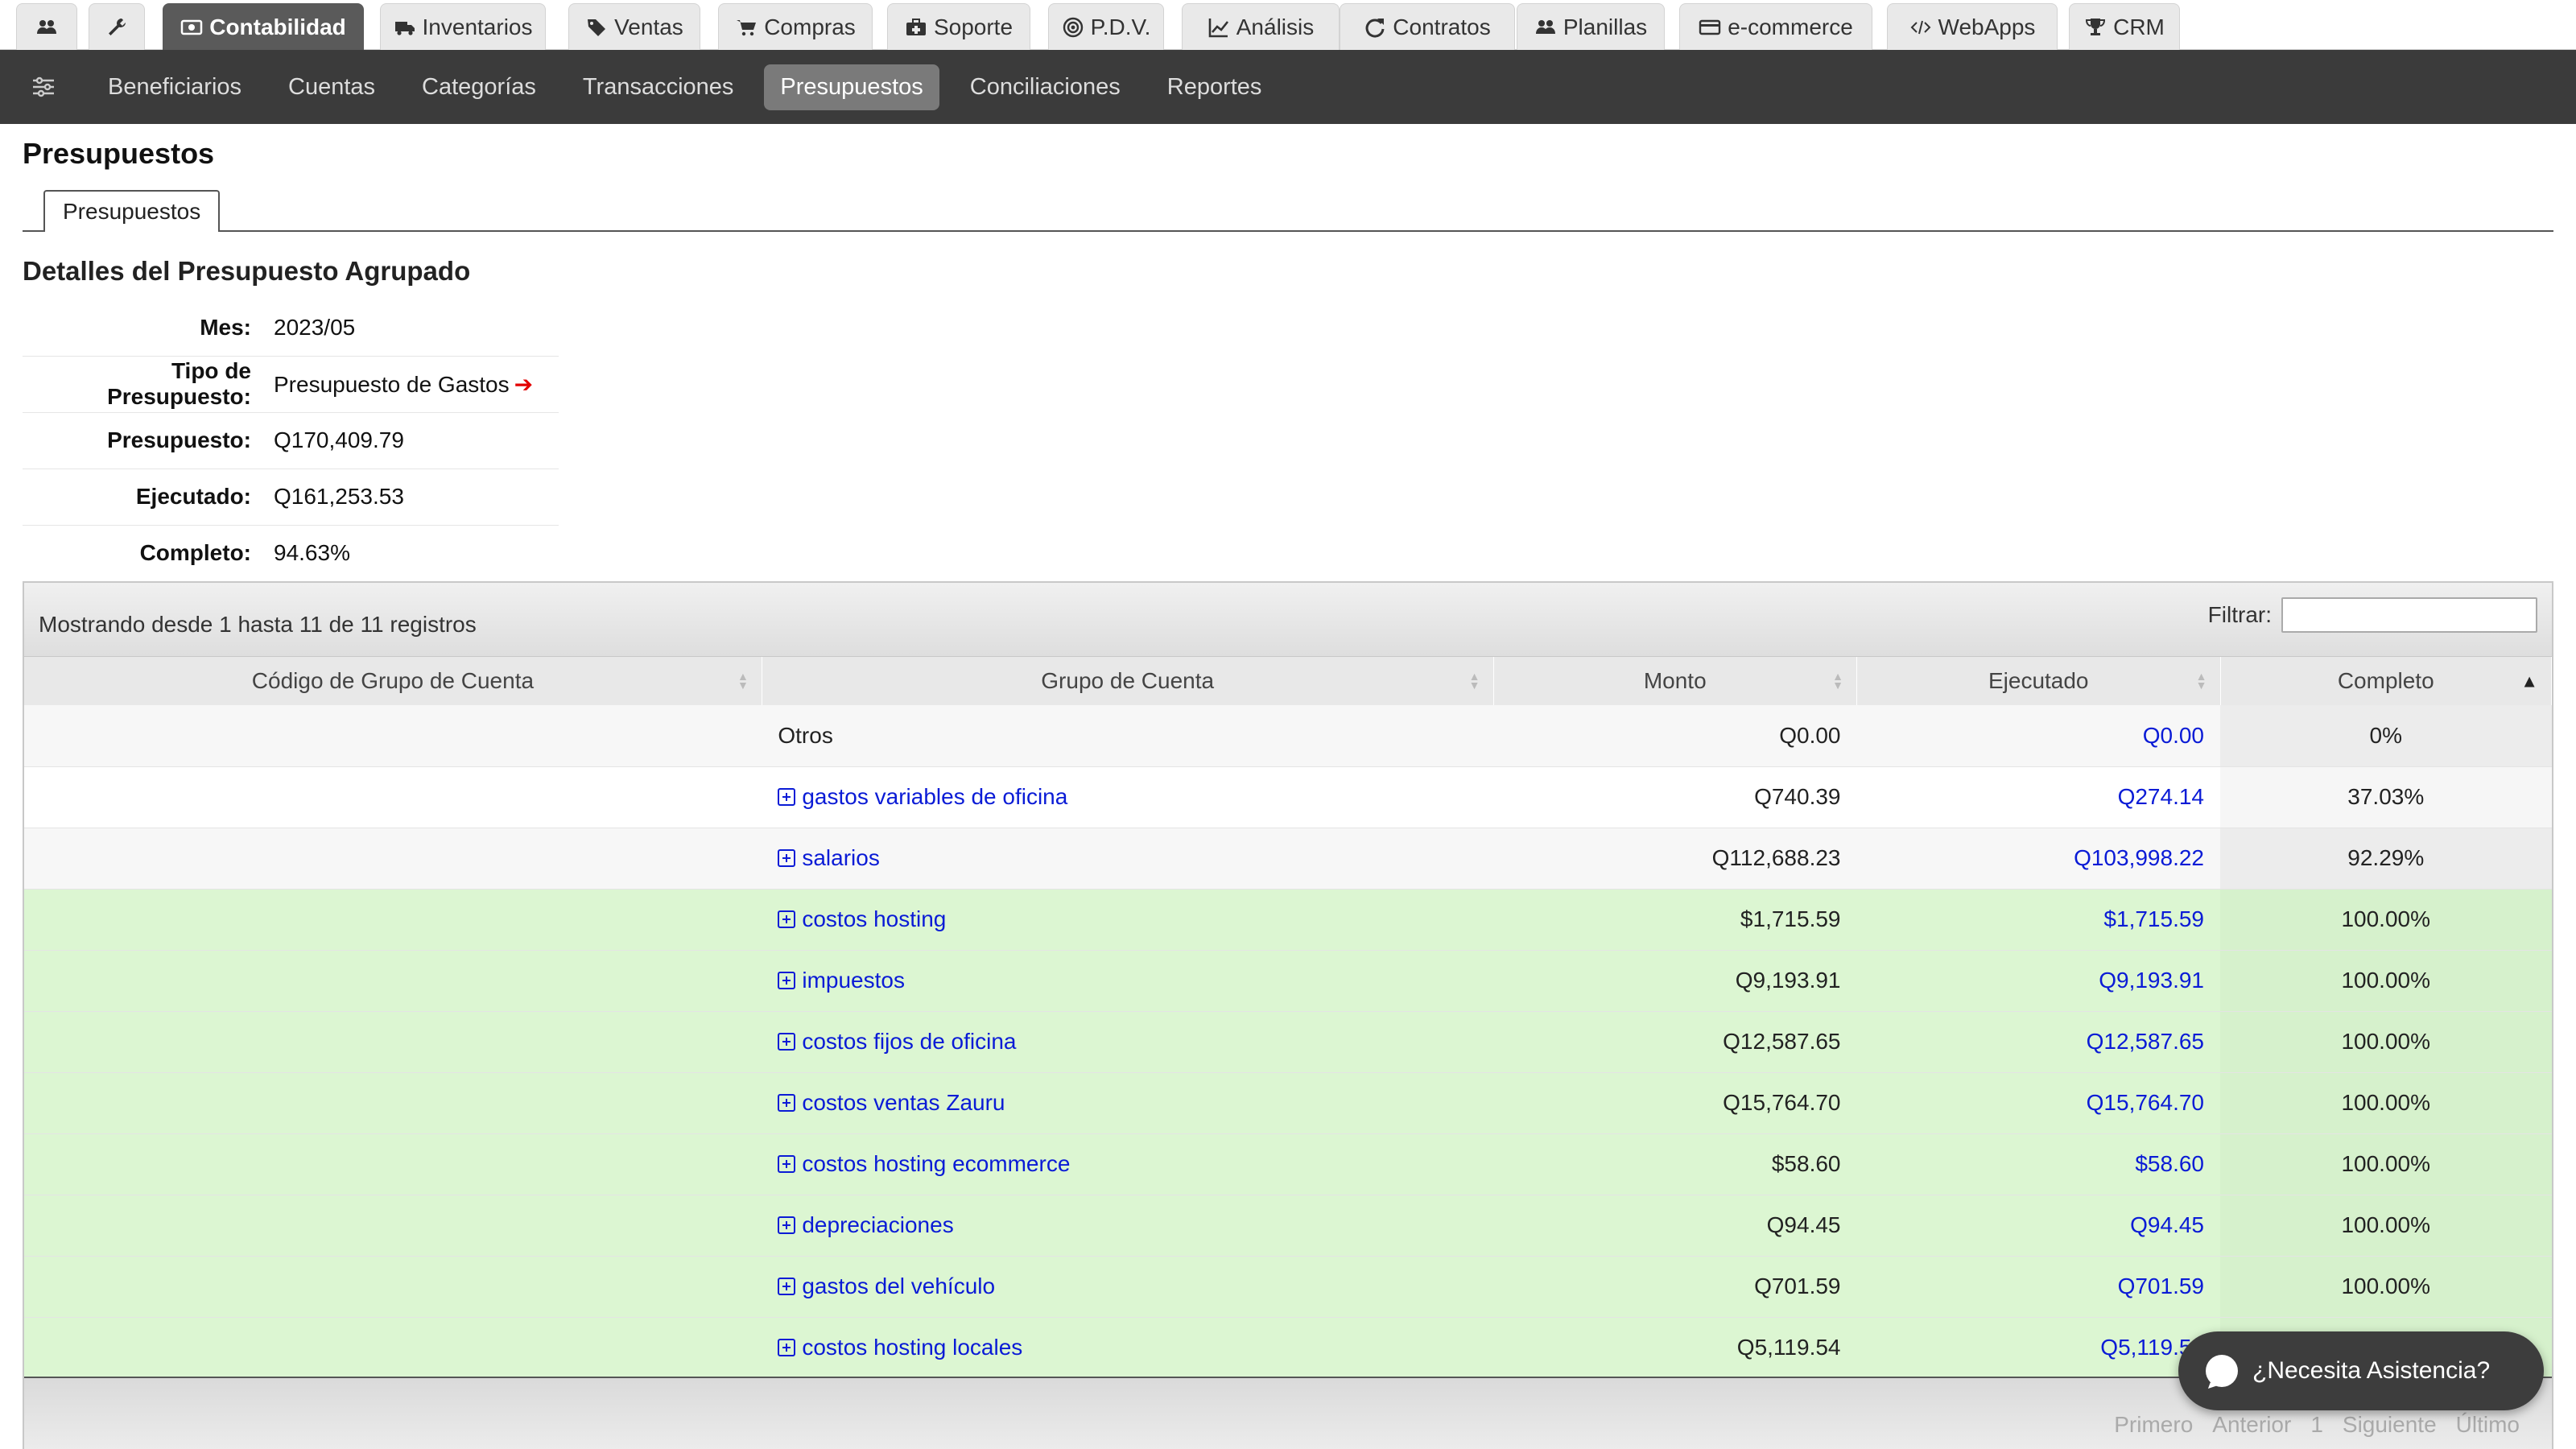 The height and width of the screenshot is (1449, 2576). Describe the element at coordinates (2371, 1370) in the screenshot. I see `assistance-label: ¿Necesita Asistencia?` at that location.